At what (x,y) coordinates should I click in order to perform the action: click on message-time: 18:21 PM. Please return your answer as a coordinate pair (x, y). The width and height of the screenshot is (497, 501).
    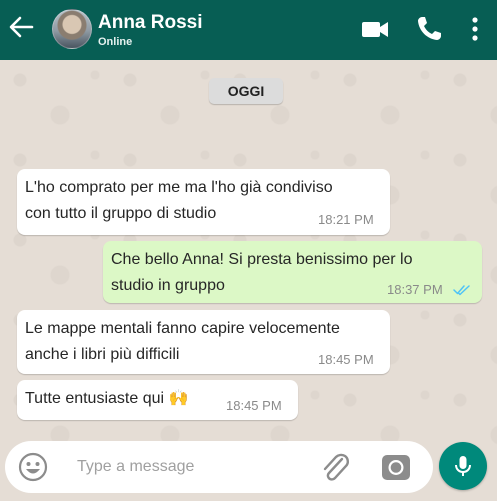
    Looking at the image, I should click on (346, 219).